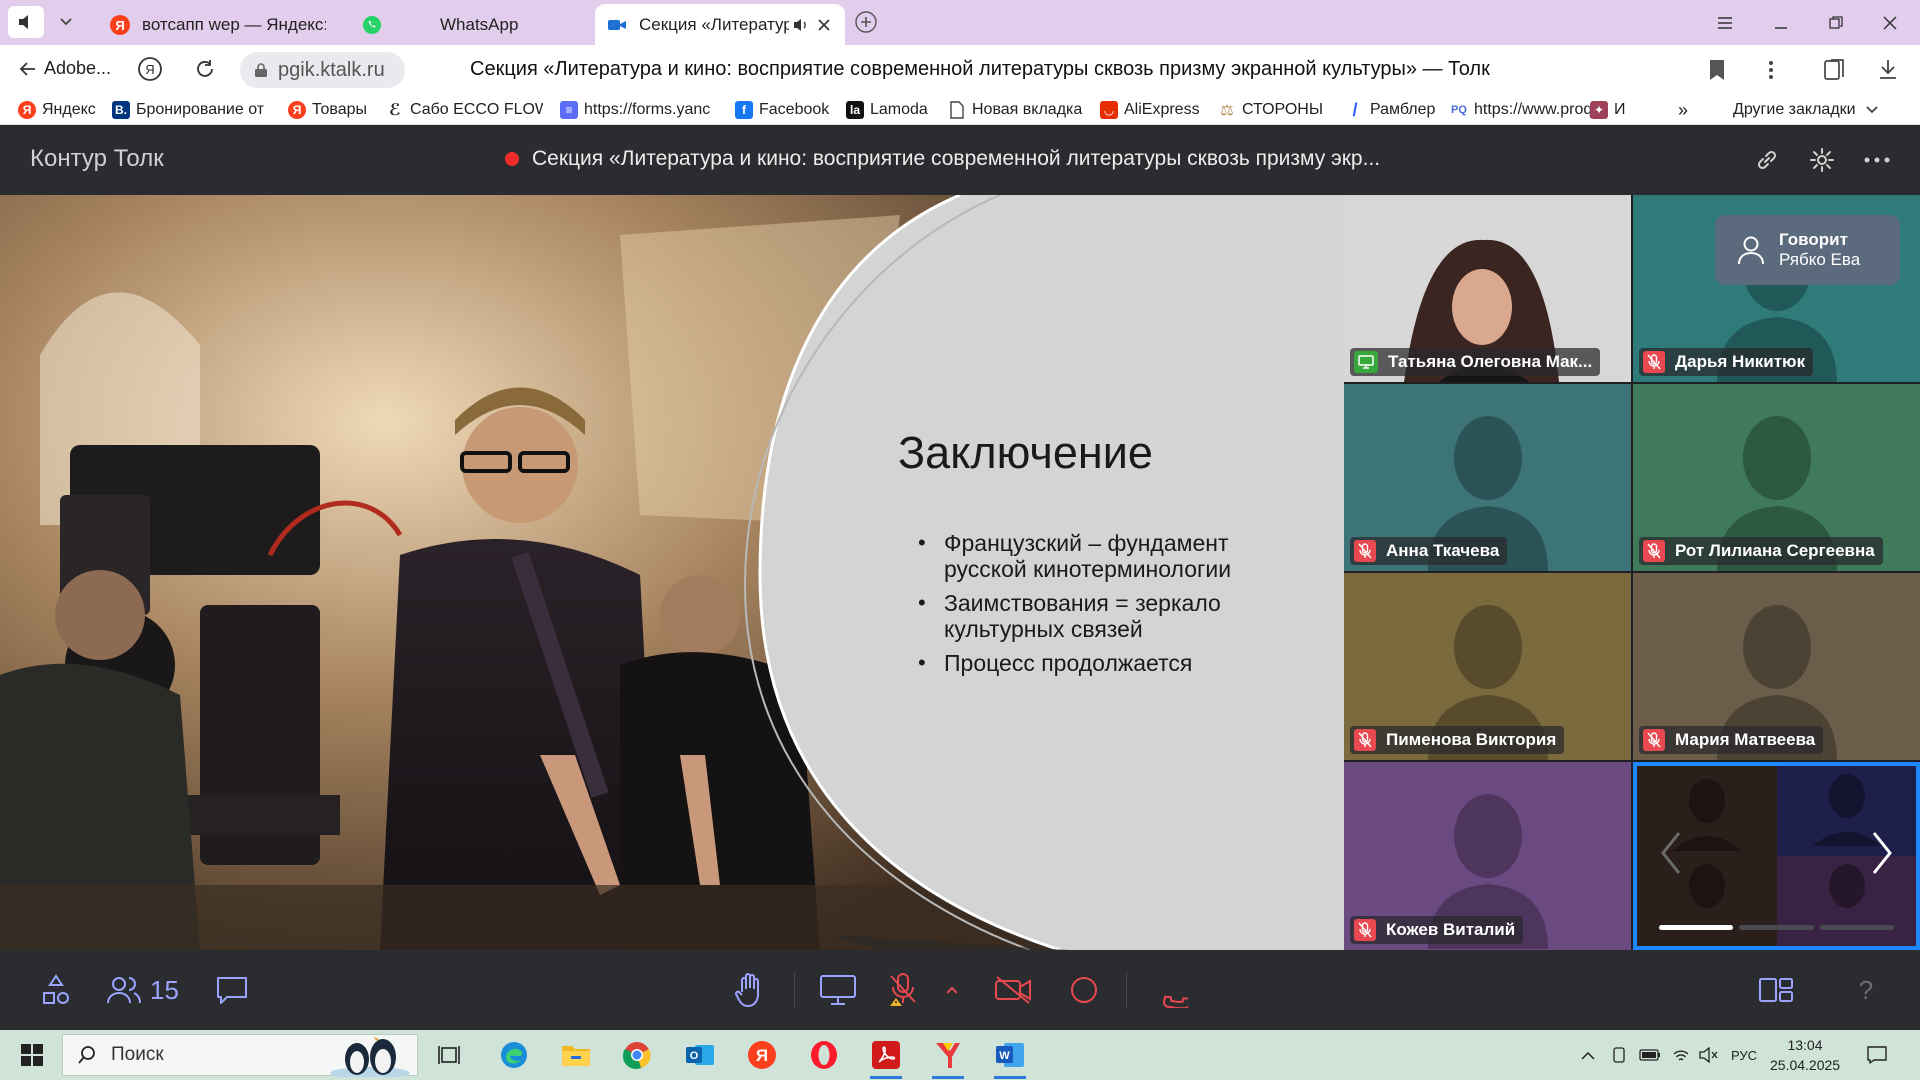 The height and width of the screenshot is (1080, 1920). I want to click on bookmark-i: ✦ И, so click(1610, 110).